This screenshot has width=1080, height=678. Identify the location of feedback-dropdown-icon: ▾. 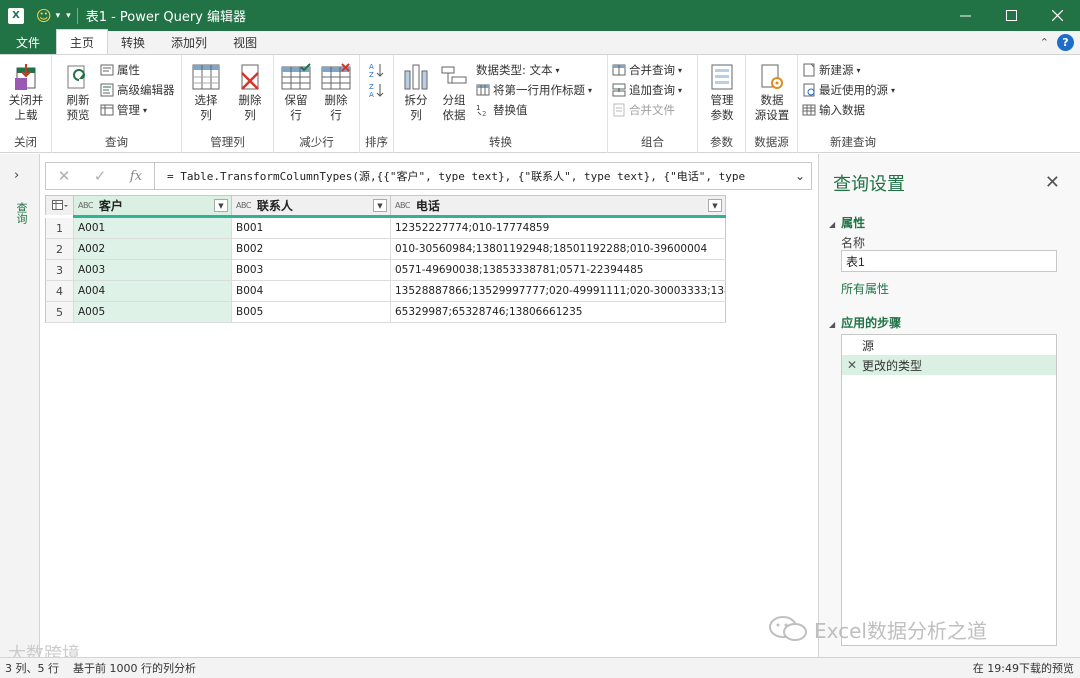
(58, 16).